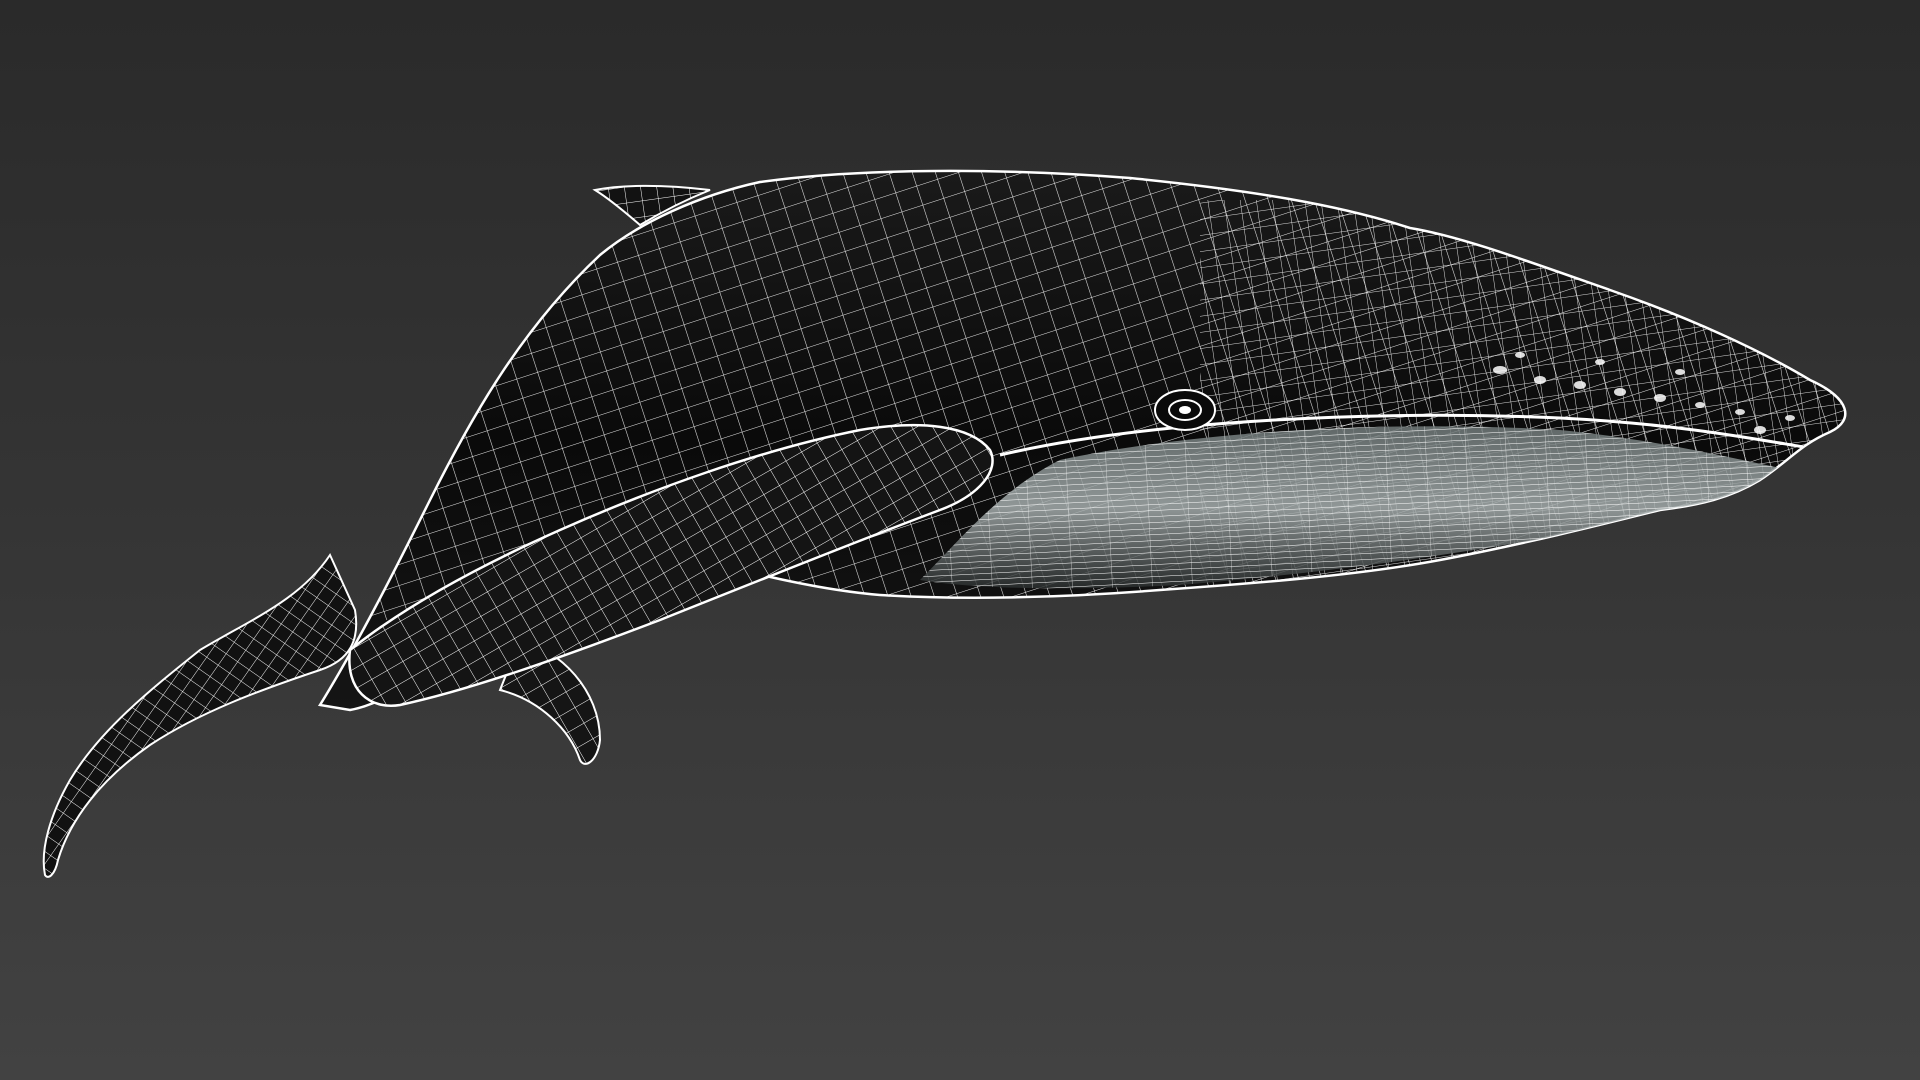 This screenshot has height=1080, width=1920. What do you see at coordinates (1185, 410) in the screenshot?
I see `whale-eye` at bounding box center [1185, 410].